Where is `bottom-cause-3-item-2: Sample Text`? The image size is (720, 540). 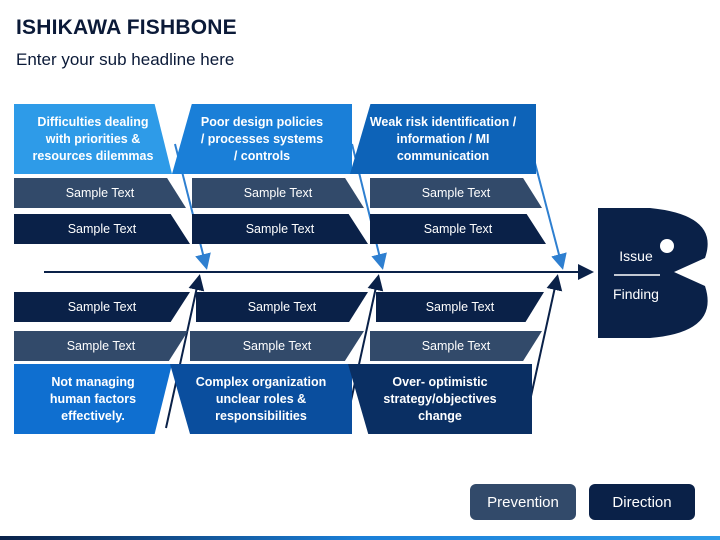
bottom-cause-3-item-2: Sample Text is located at coordinates (456, 346).